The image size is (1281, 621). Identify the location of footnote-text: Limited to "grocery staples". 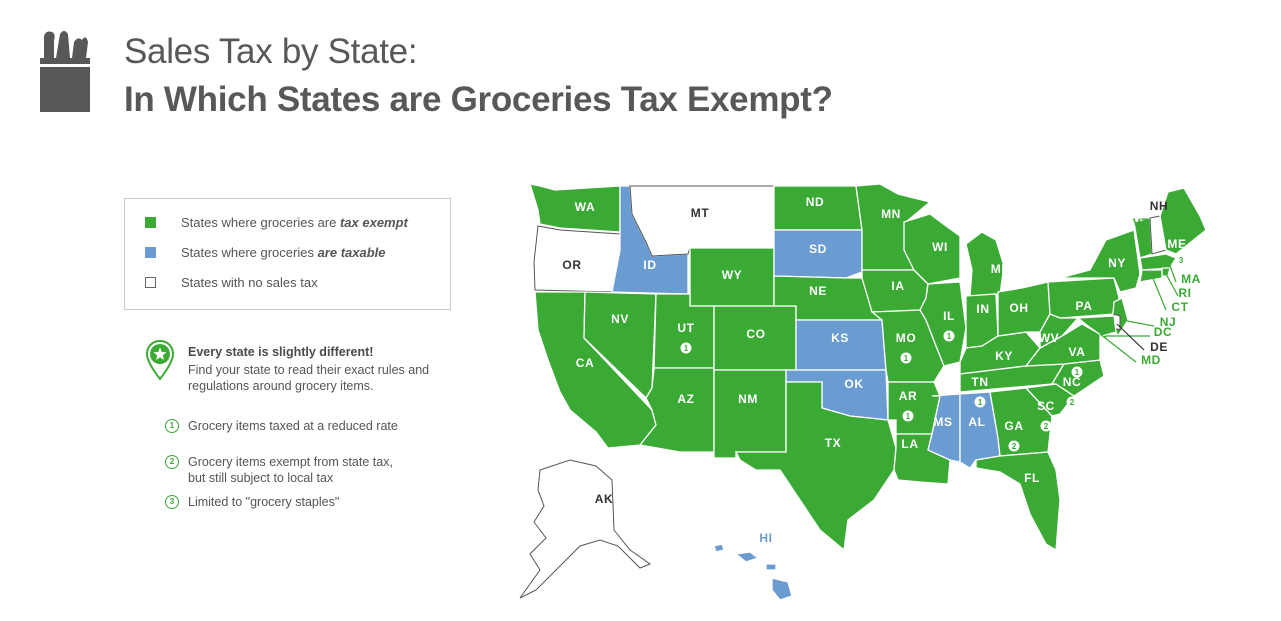
(264, 502).